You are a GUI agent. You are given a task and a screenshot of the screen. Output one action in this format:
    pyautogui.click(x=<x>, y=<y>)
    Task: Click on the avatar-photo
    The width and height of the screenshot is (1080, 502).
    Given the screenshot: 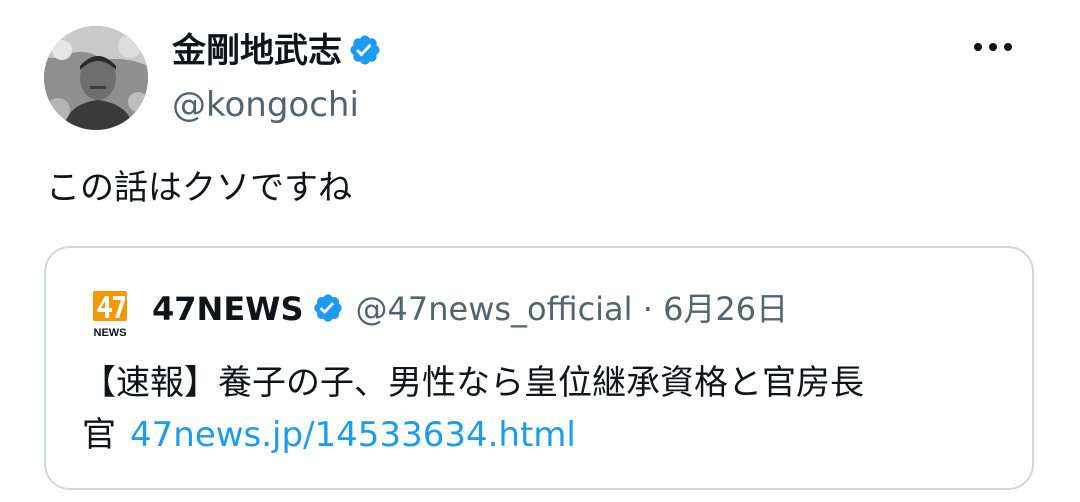 What is the action you would take?
    pyautogui.click(x=96, y=78)
    